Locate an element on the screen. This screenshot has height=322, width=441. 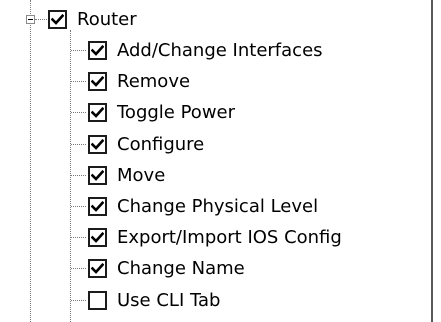
toggle-power-label: Toggle Power is located at coordinates (176, 112).